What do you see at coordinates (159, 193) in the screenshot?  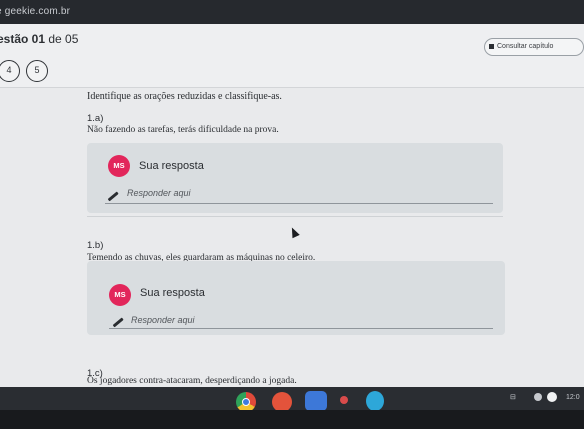 I see `answer-input-1a: Responder aqui` at bounding box center [159, 193].